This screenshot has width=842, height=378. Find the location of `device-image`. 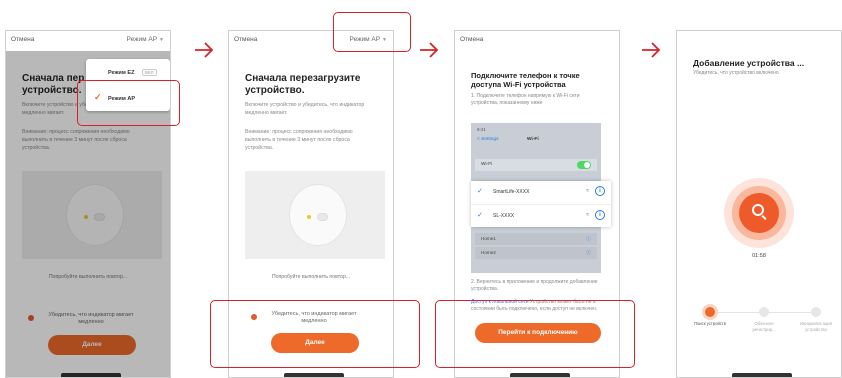

device-image is located at coordinates (318, 215).